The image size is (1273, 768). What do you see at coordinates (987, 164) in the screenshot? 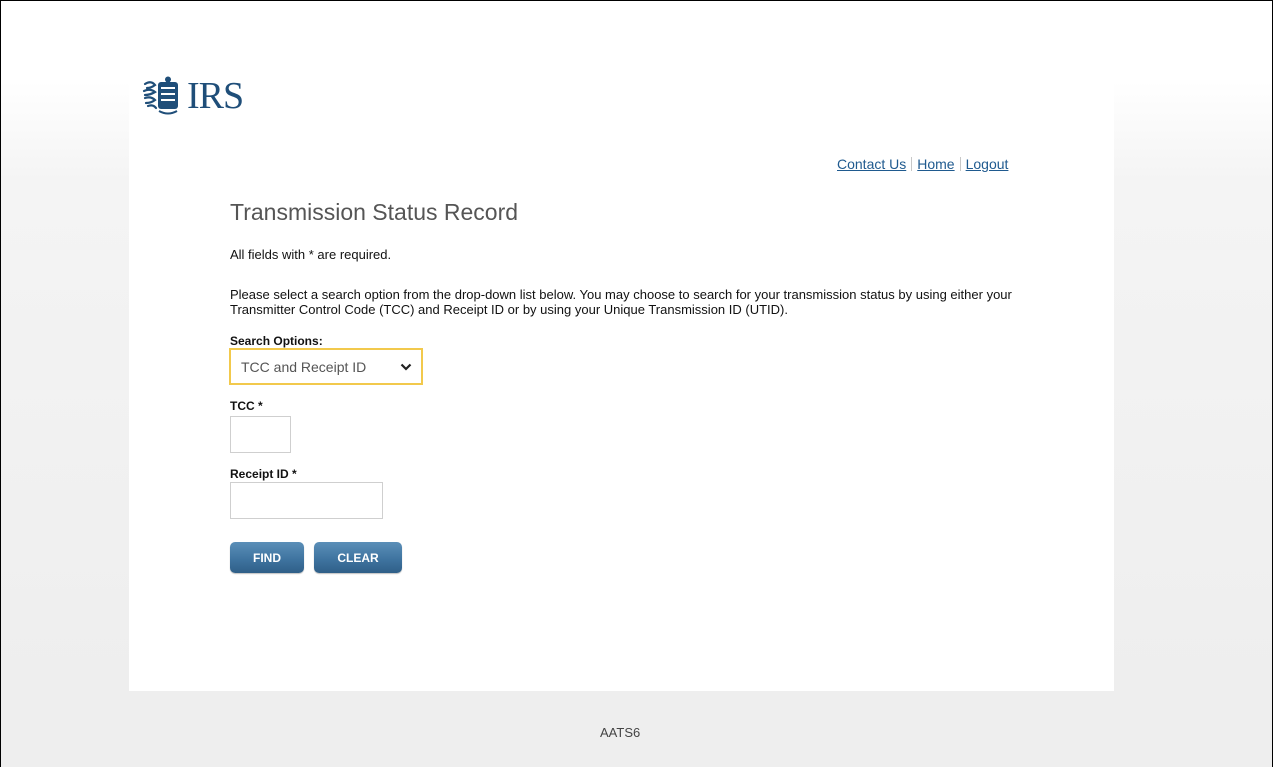
I see `logout-link: Logout` at bounding box center [987, 164].